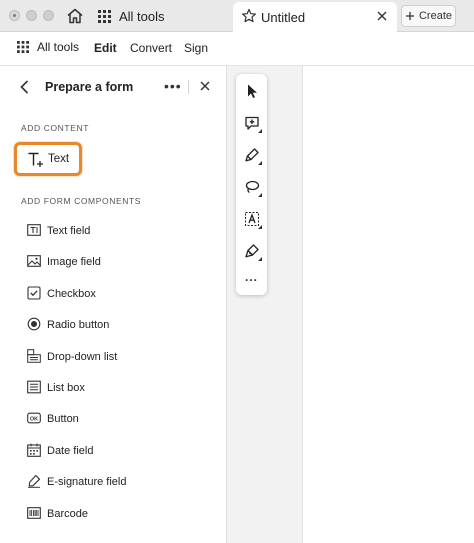 Image resolution: width=474 pixels, height=543 pixels. Describe the element at coordinates (252, 219) in the screenshot. I see `text-select-icon` at that location.